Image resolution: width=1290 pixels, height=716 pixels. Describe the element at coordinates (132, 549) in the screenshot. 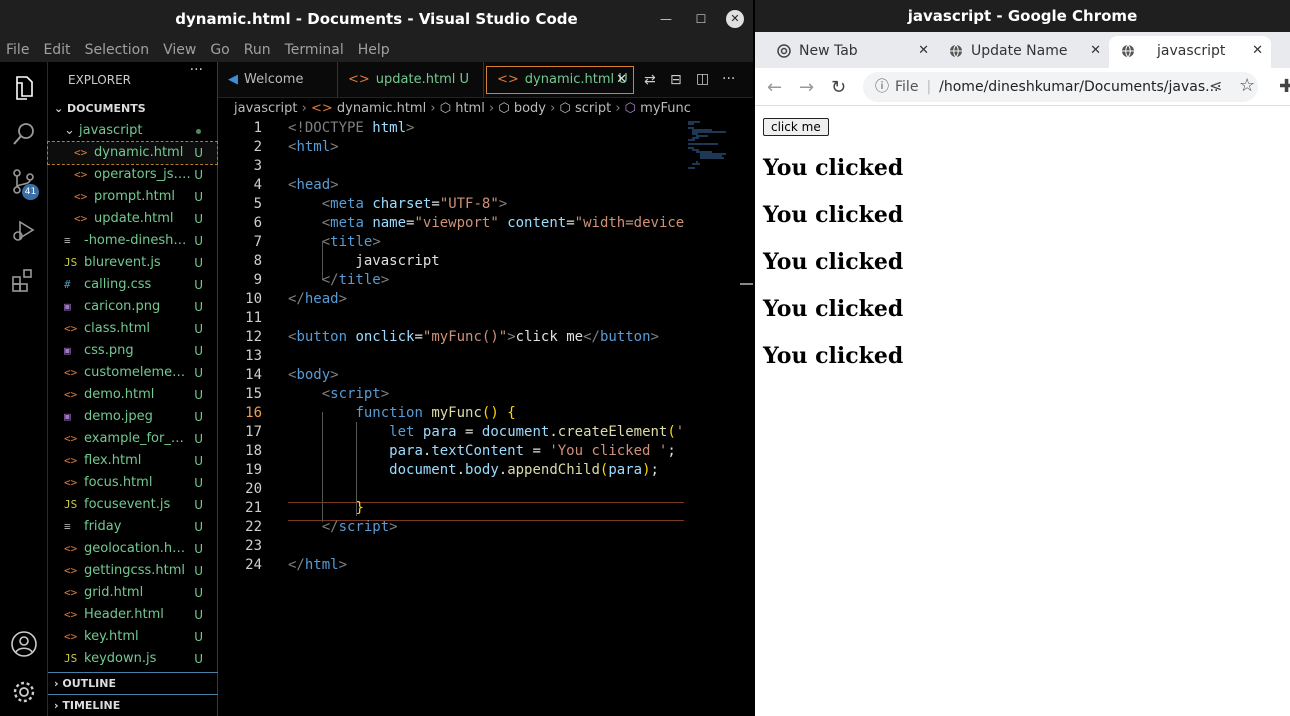

I see `file-item: <> geolocation.html U` at that location.